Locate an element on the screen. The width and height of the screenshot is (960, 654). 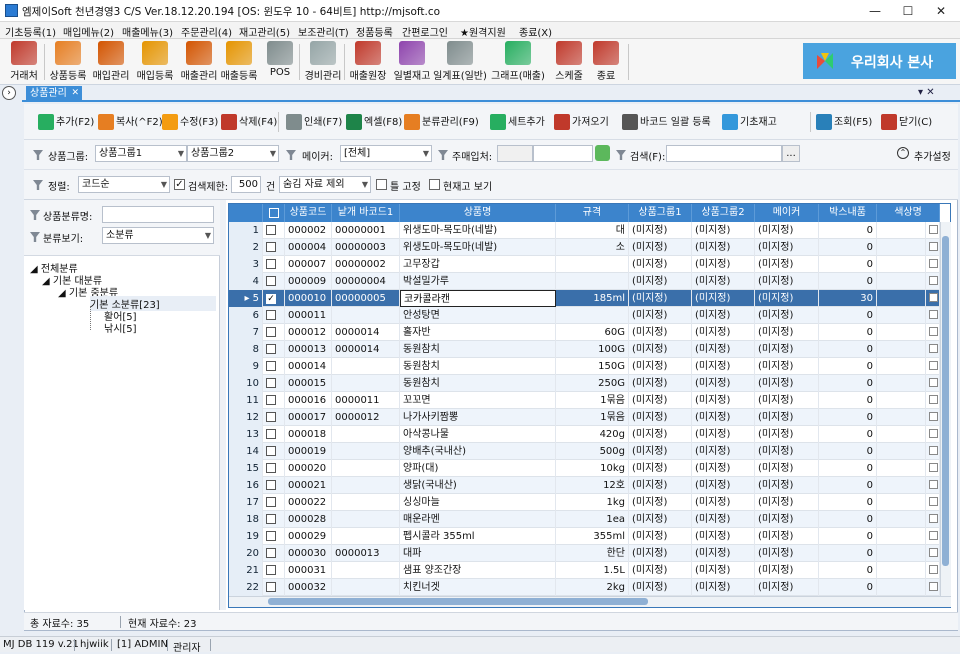
column-header-4: 규격 is located at coordinates (592, 213).